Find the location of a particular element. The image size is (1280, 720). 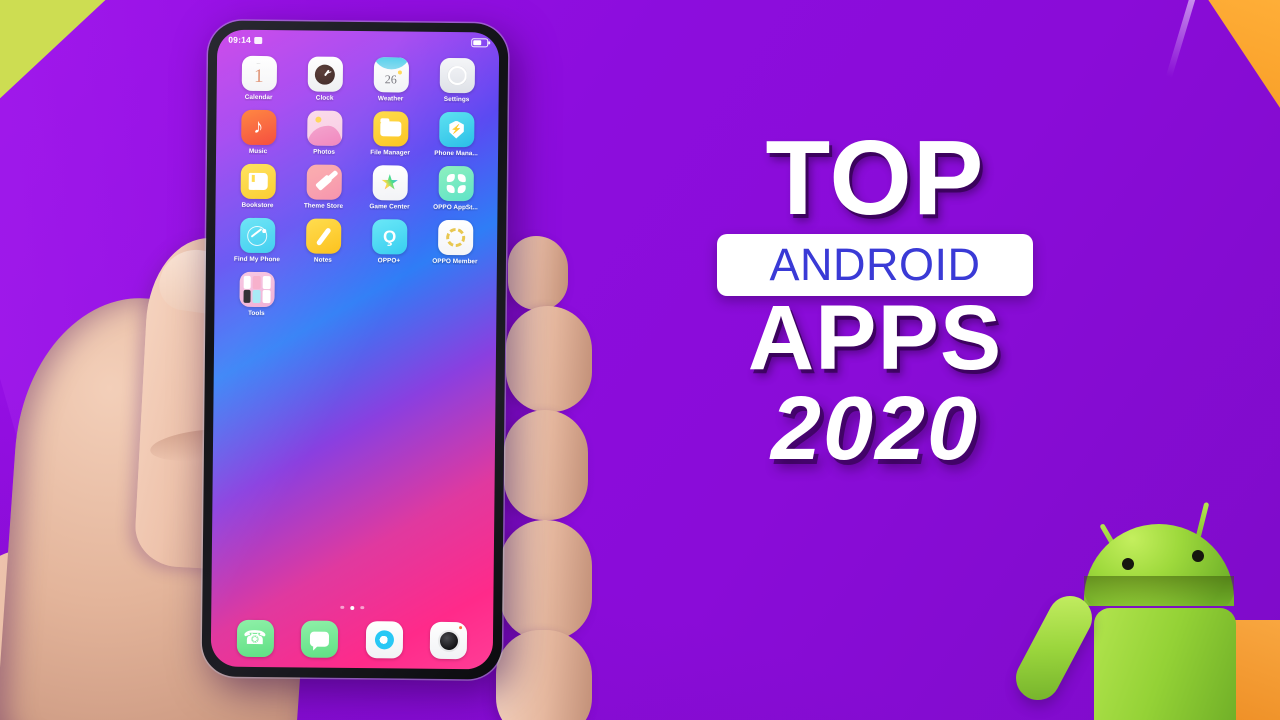

app-label: Bookstore is located at coordinates (257, 205).